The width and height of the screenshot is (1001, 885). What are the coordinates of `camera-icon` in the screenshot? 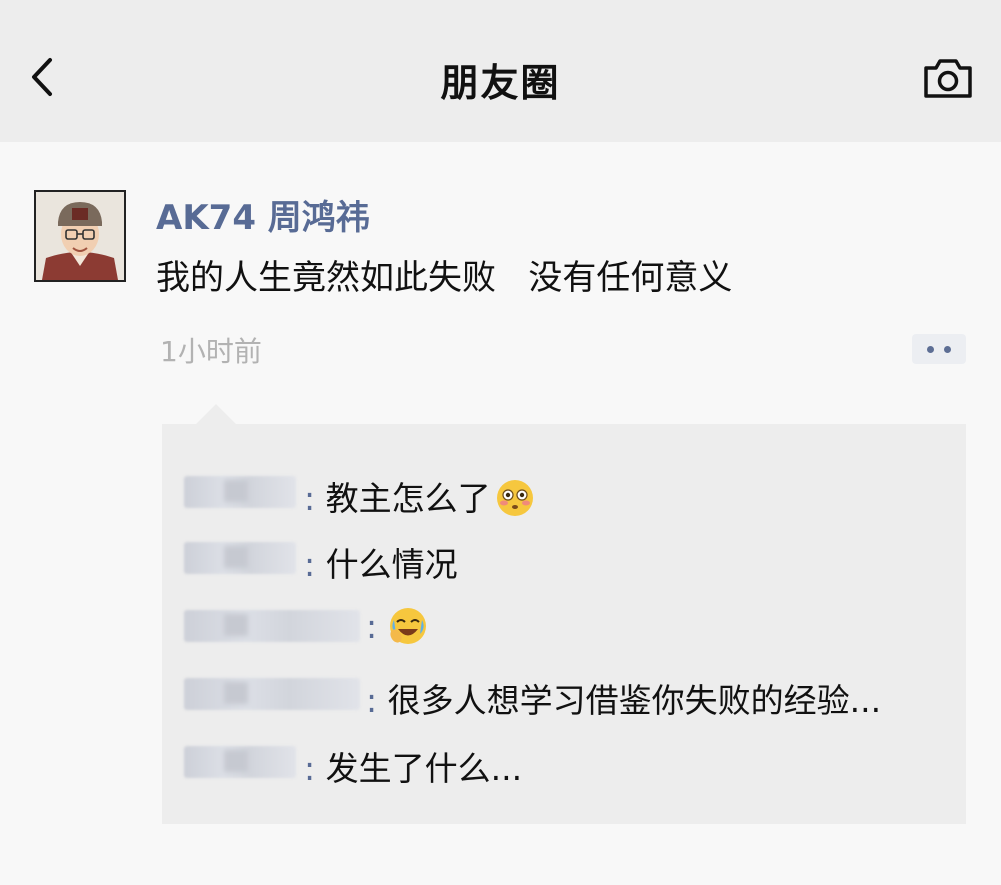 It's located at (948, 78).